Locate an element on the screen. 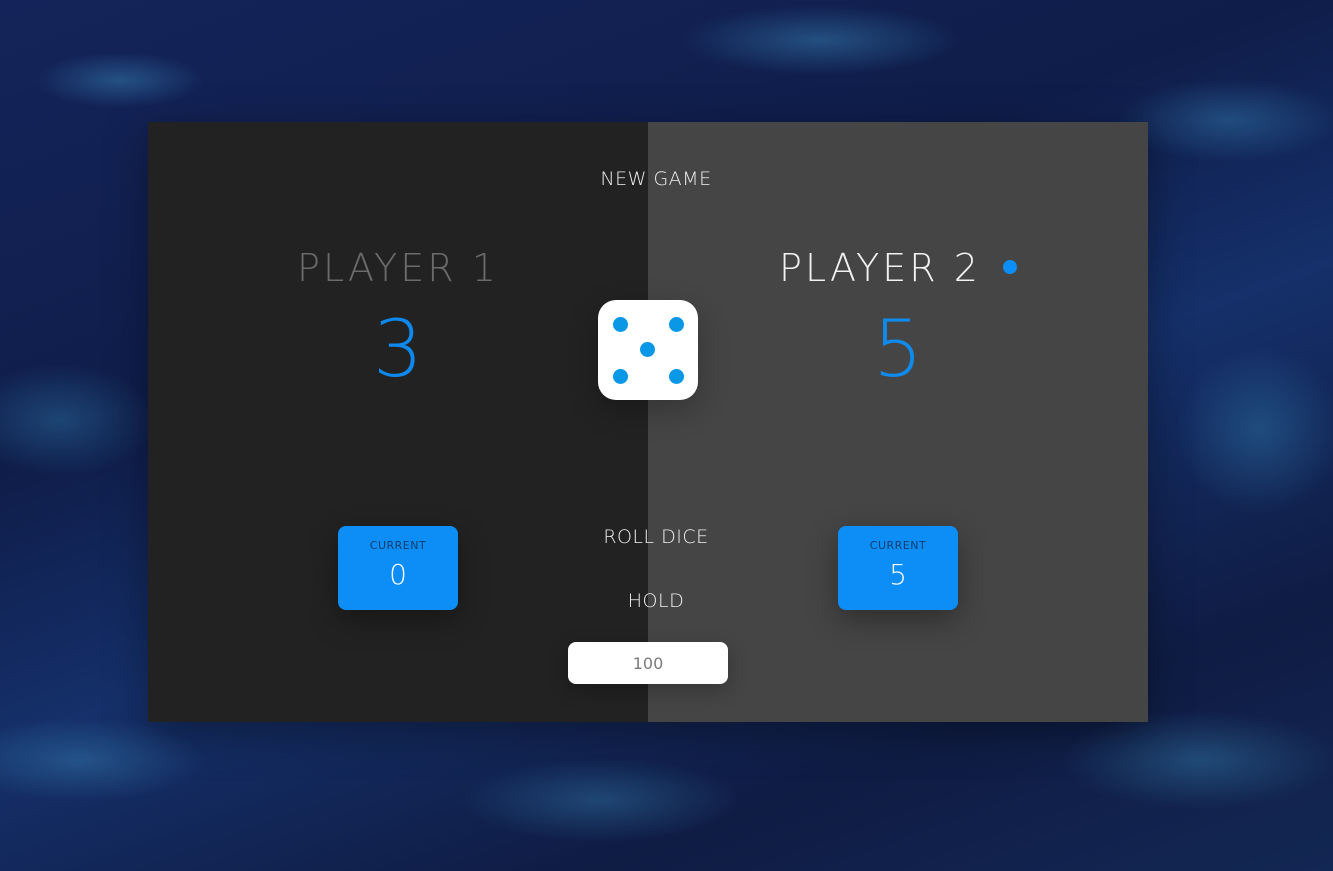  player-2-current-box: CURRENT 5 is located at coordinates (898, 568).